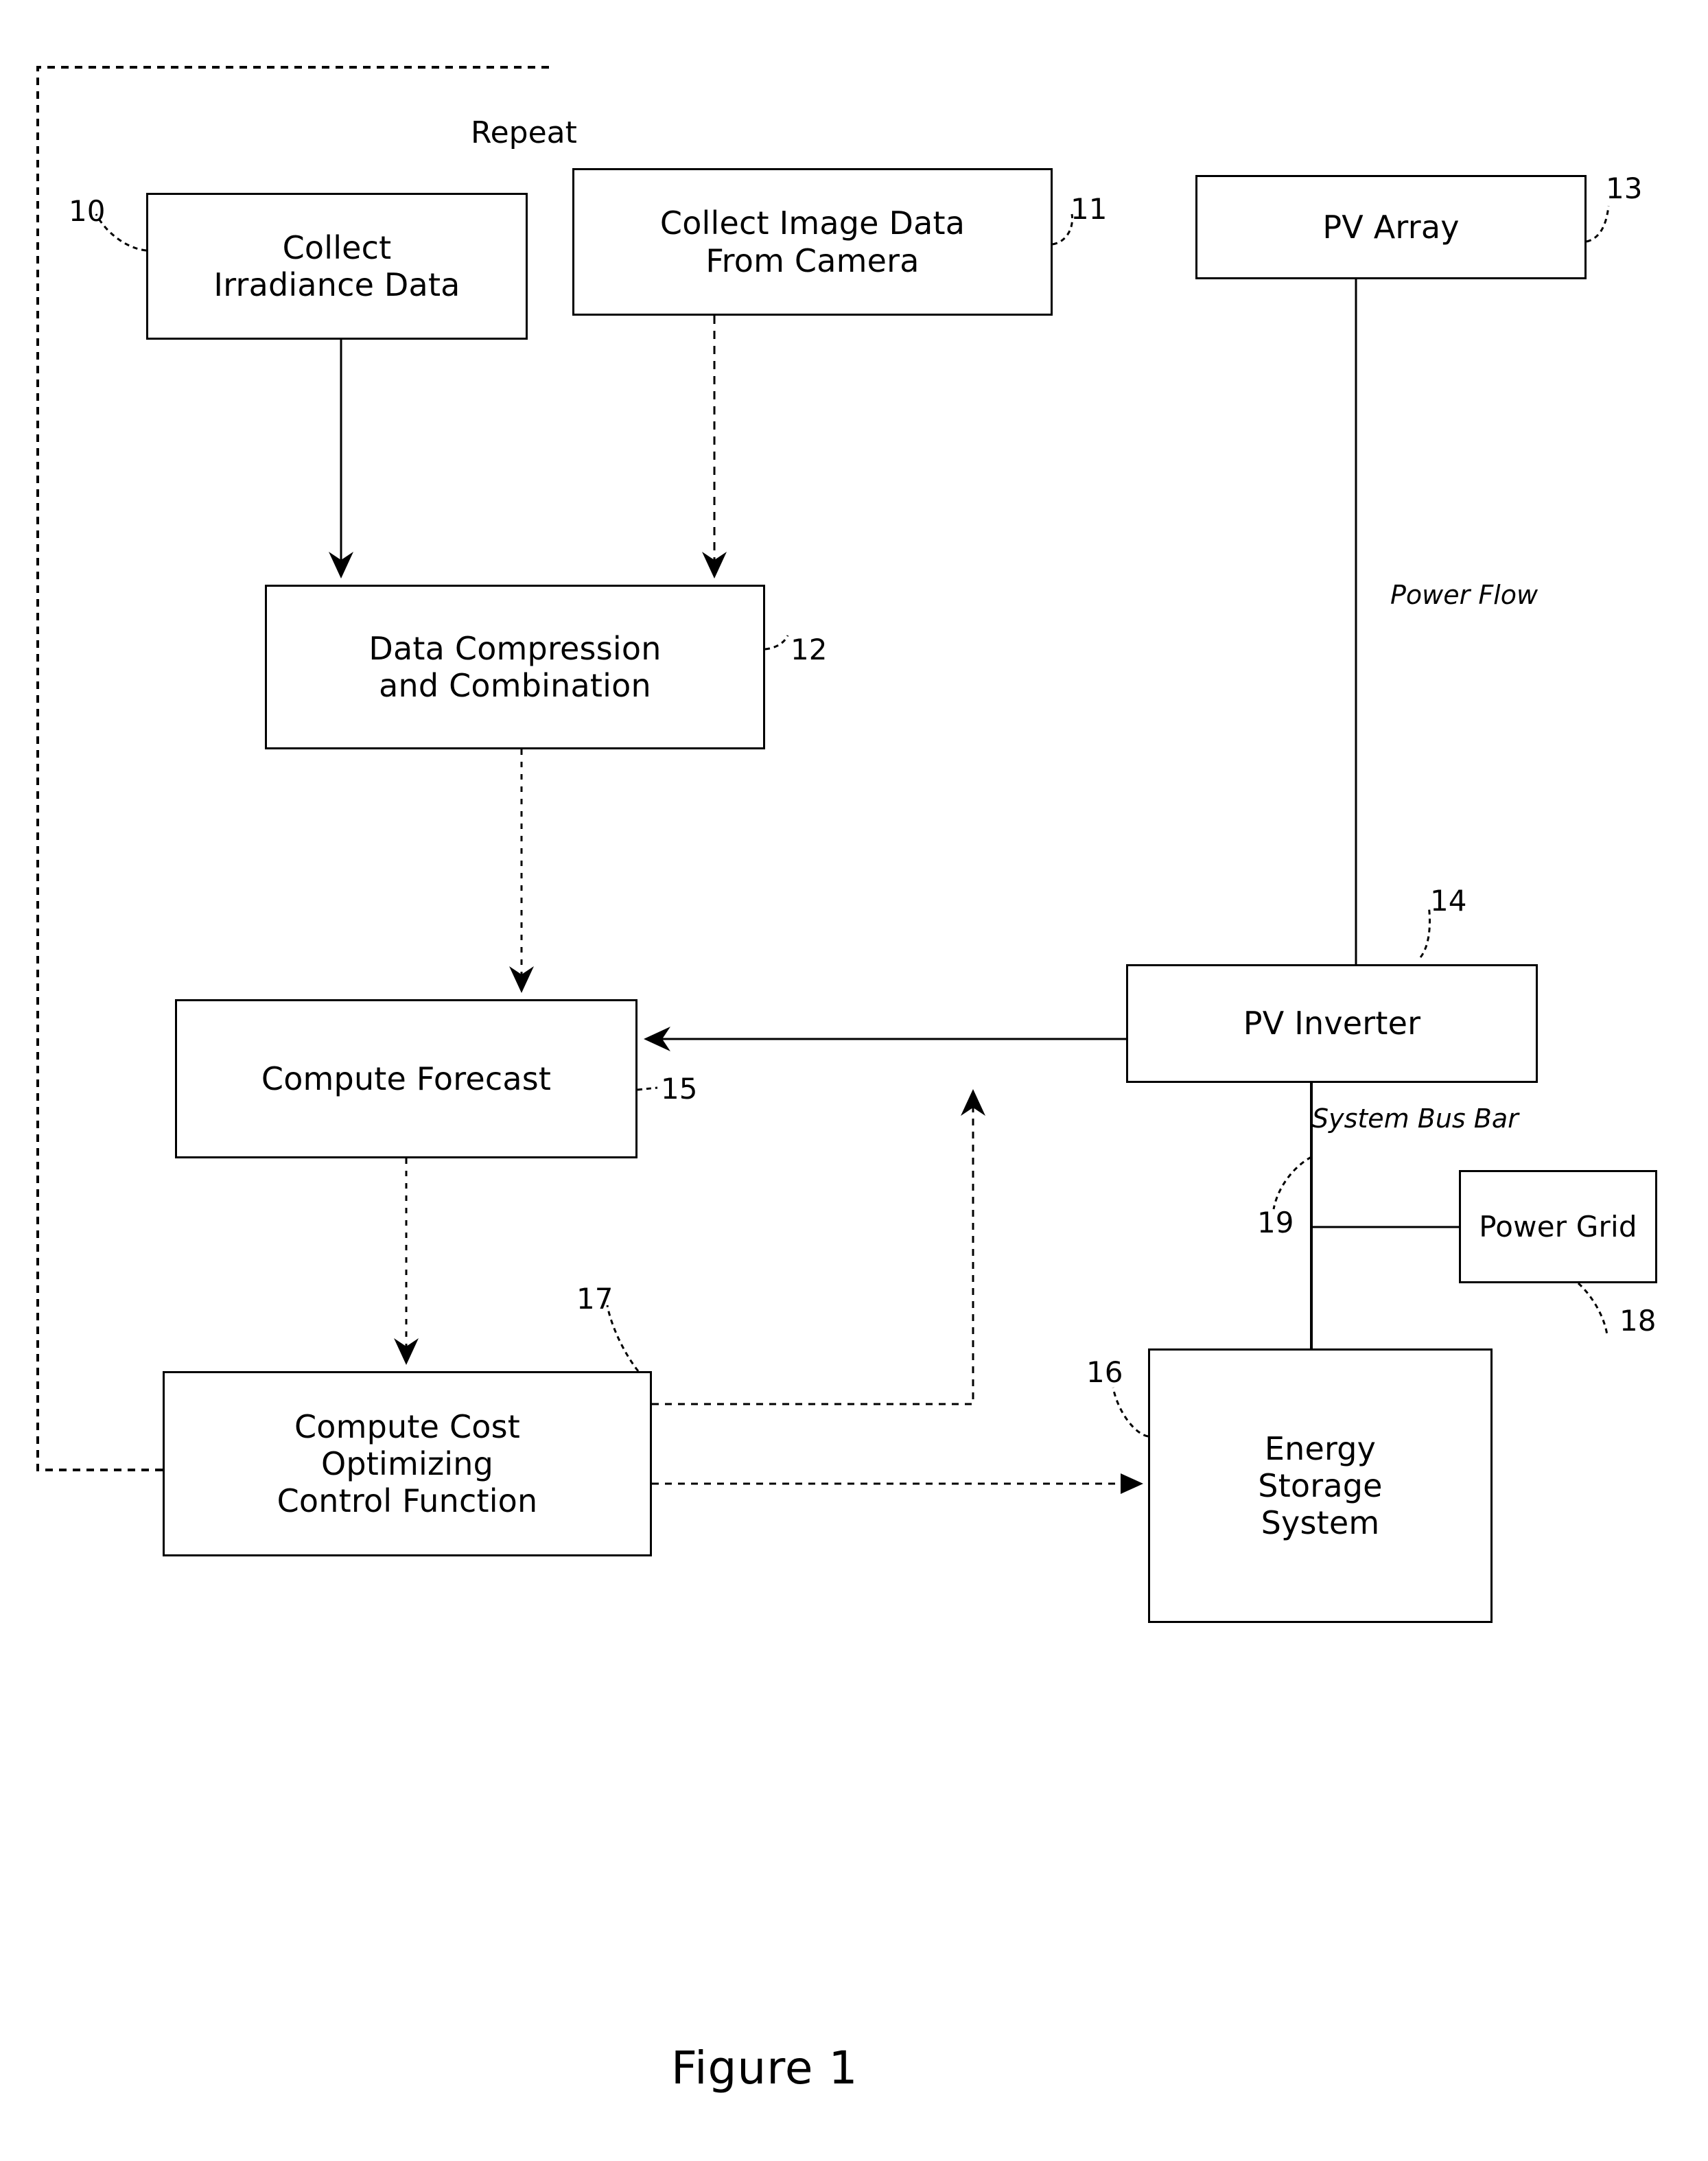 This screenshot has width=1708, height=2161. Describe the element at coordinates (1275, 1222) in the screenshot. I see `reference-numeral-19: 19` at that location.